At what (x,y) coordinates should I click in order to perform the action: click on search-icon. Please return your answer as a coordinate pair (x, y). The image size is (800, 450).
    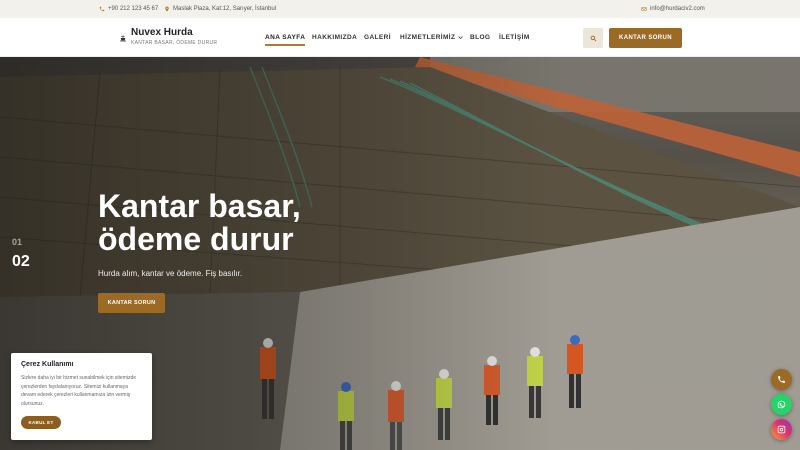
    Looking at the image, I should click on (593, 38).